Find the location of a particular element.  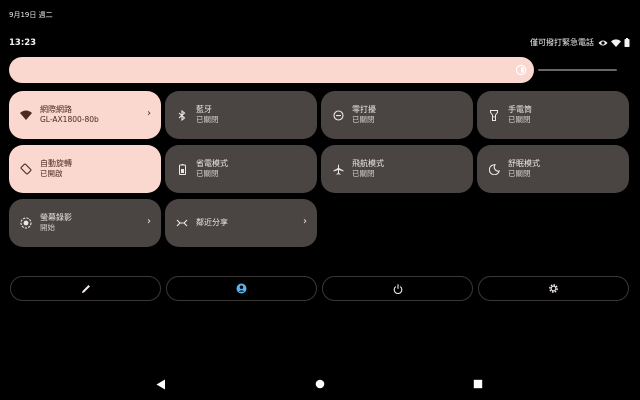

gear-icon is located at coordinates (553, 288).